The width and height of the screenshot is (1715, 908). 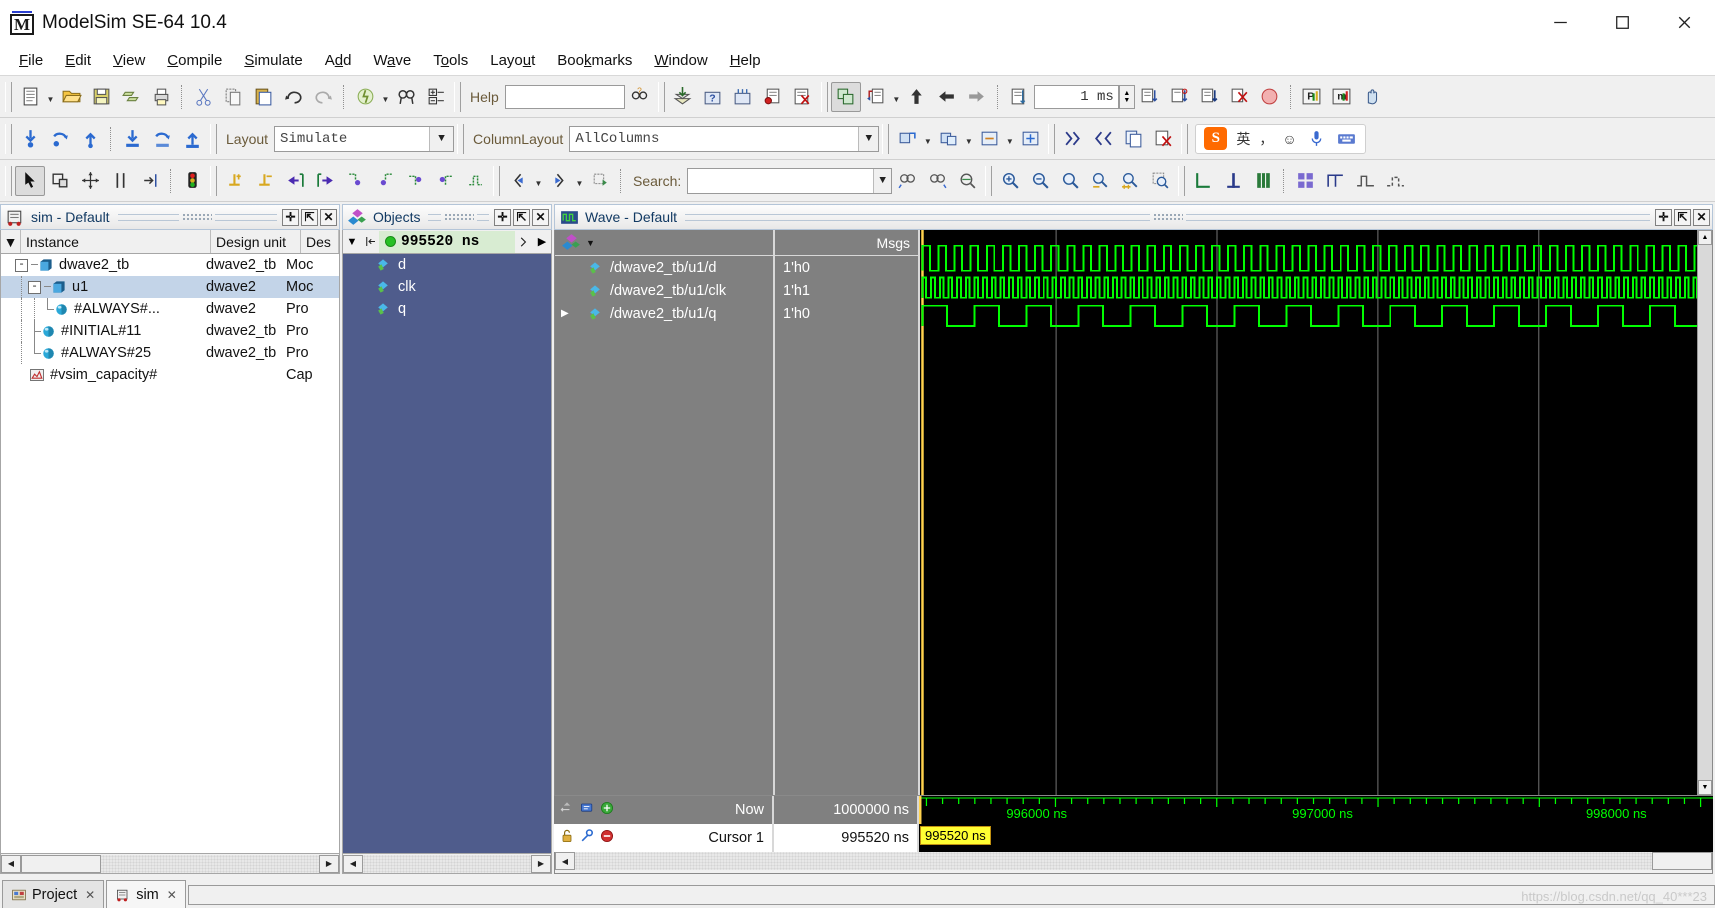 What do you see at coordinates (1335, 181) in the screenshot?
I see `wave-step-icon` at bounding box center [1335, 181].